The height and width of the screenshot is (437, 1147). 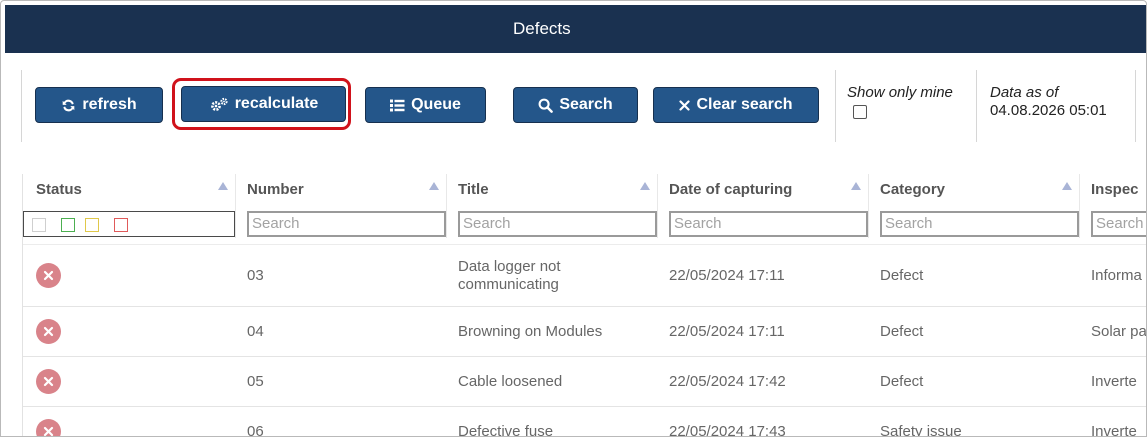 What do you see at coordinates (436, 104) in the screenshot?
I see `queue-label: Queue` at bounding box center [436, 104].